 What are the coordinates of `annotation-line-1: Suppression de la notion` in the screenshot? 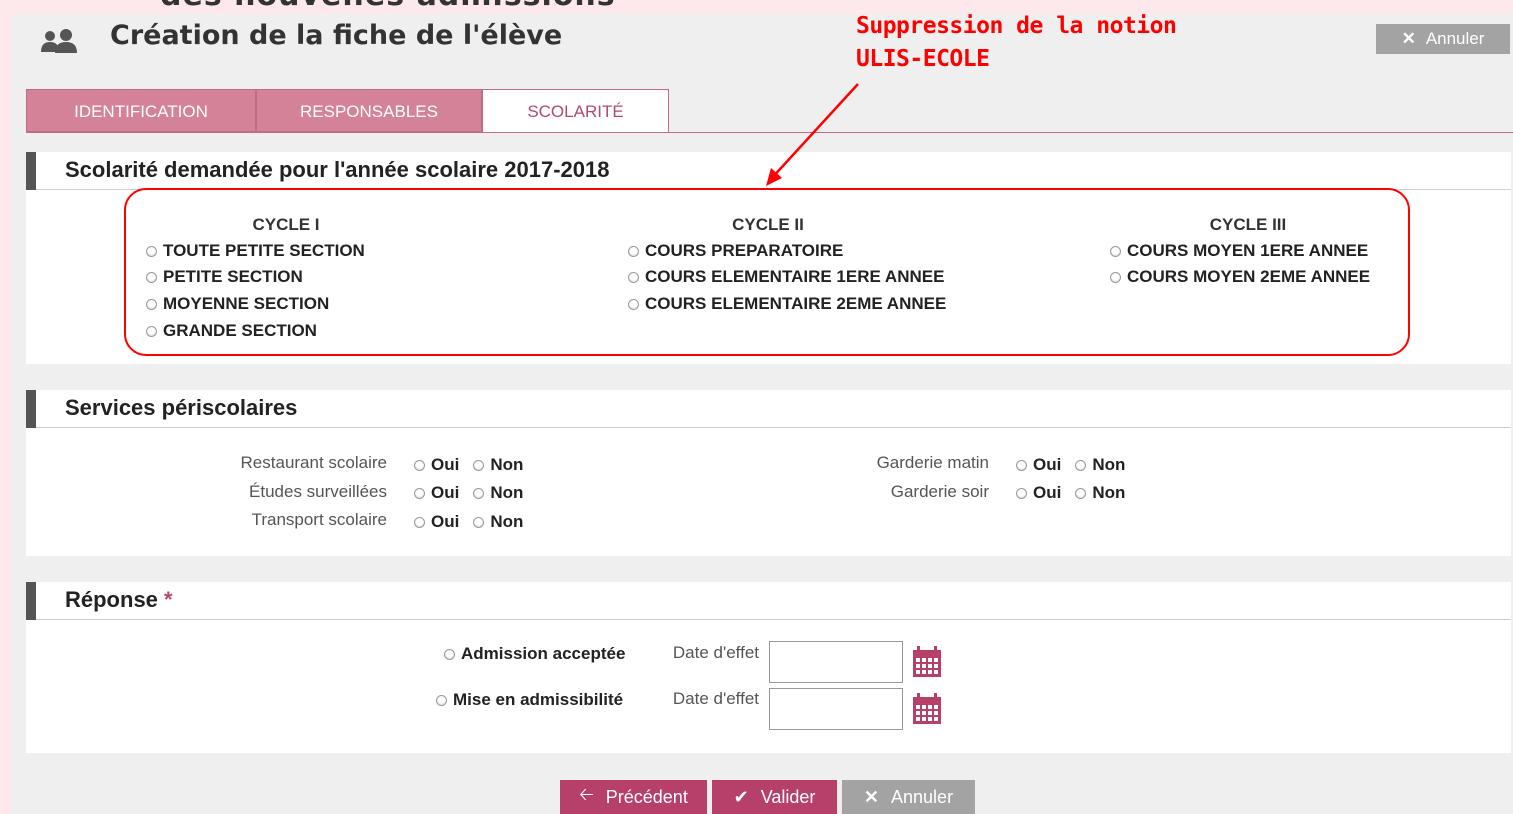 It's located at (1016, 26).